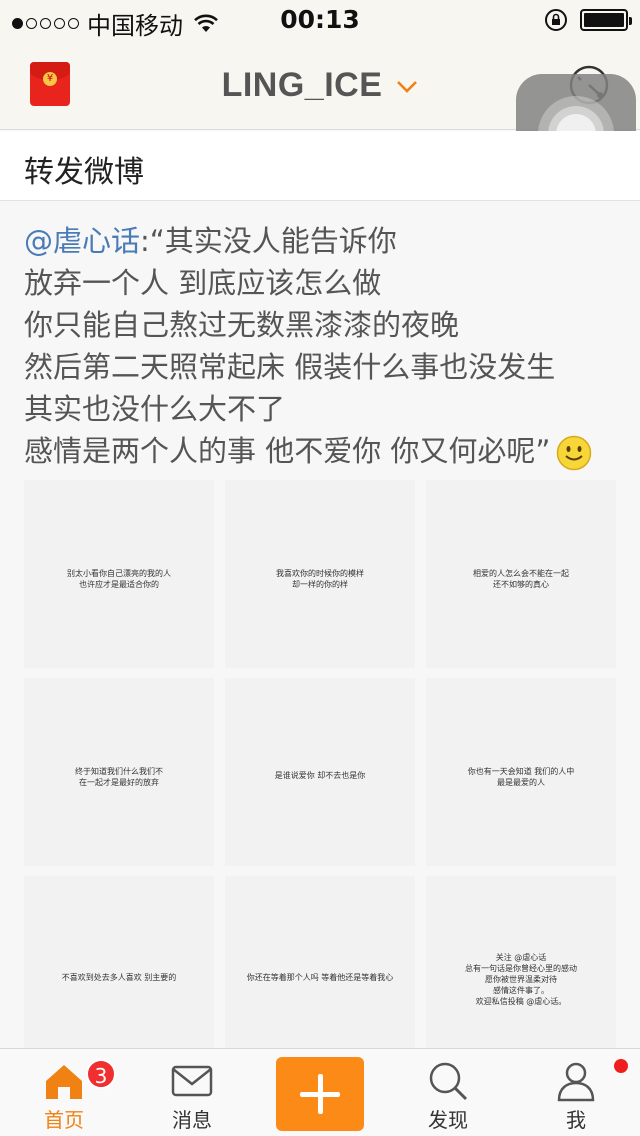 This screenshot has height=1136, width=640. I want to click on post-line: 你只能自己熬过无数黑漆漆的夜晚, so click(242, 325).